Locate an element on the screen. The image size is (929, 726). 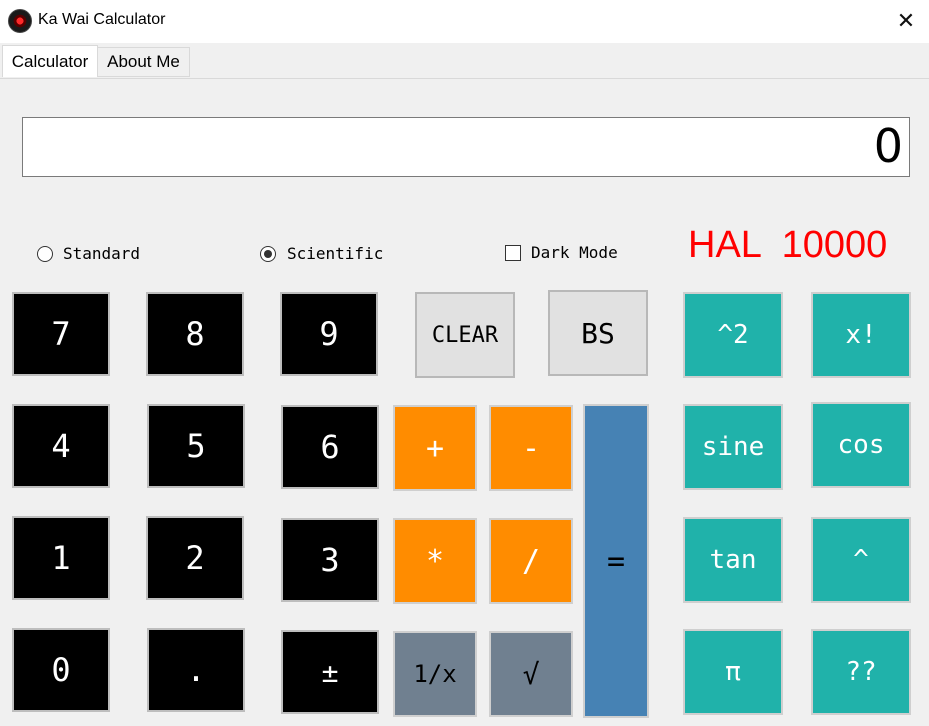
add-label: + is located at coordinates (435, 448).